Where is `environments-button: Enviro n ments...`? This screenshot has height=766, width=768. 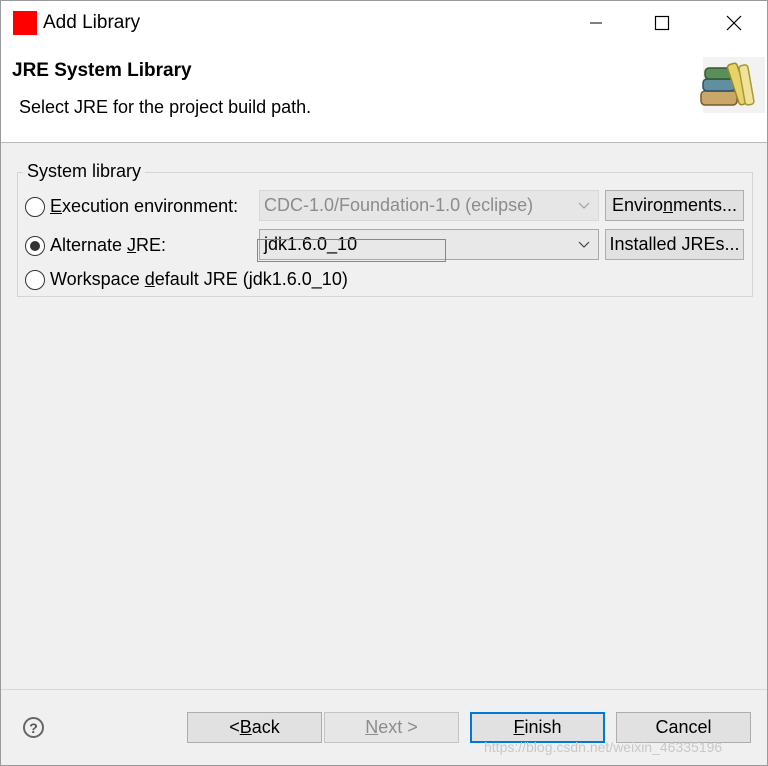 environments-button: Enviro n ments... is located at coordinates (674, 205).